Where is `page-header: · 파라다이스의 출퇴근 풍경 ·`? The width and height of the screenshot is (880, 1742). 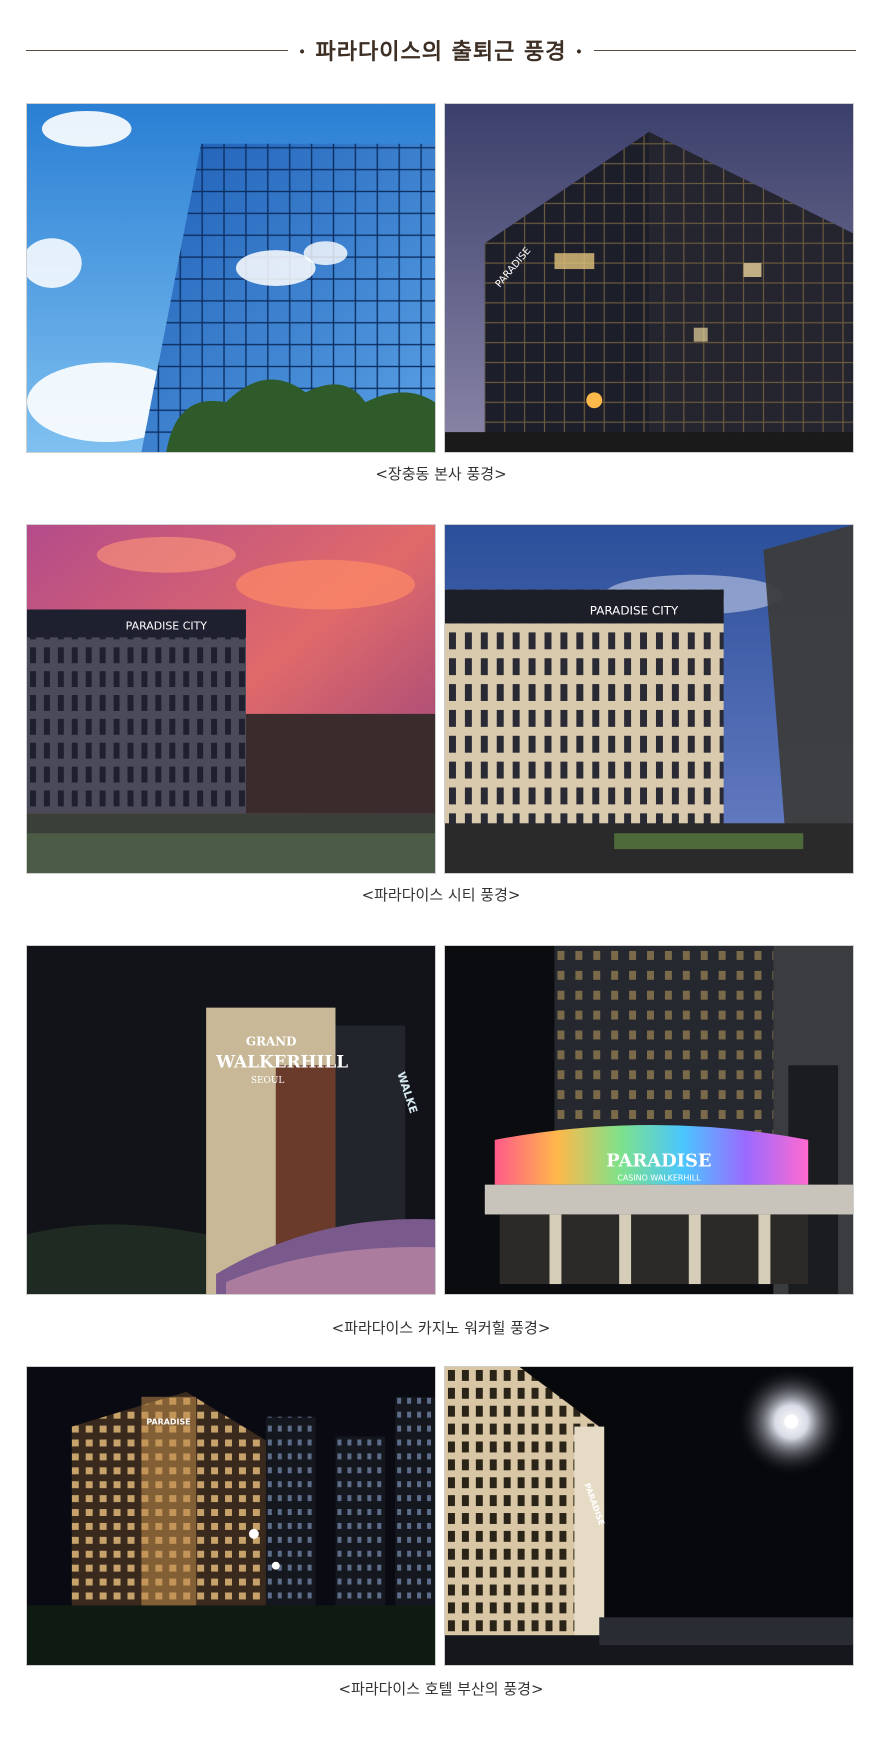
page-header: · 파라다이스의 출퇴근 풍경 · is located at coordinates (441, 50).